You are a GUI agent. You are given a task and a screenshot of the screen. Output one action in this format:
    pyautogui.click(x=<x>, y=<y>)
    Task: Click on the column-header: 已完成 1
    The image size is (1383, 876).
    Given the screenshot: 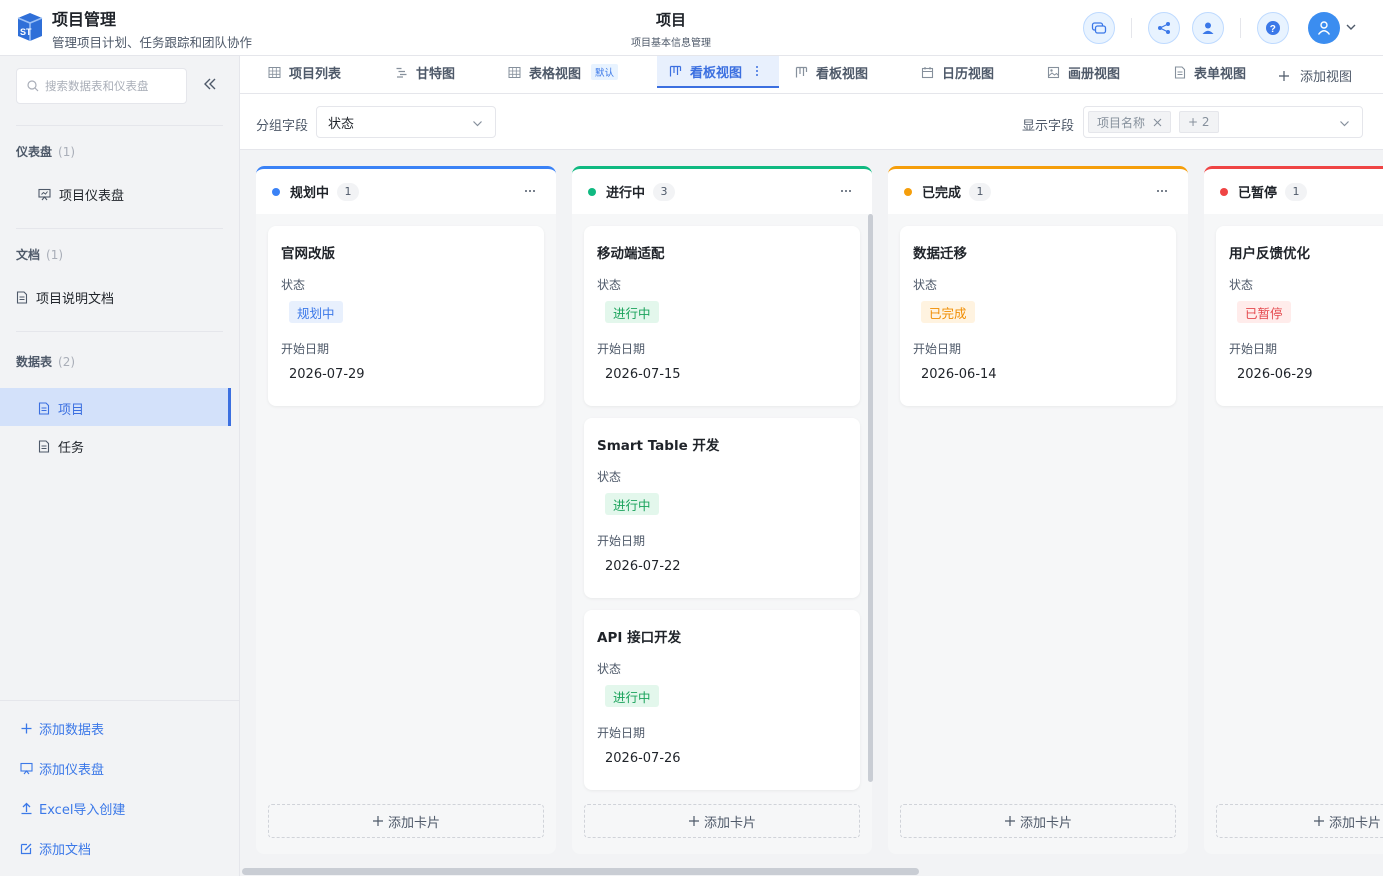 What is the action you would take?
    pyautogui.click(x=1038, y=190)
    